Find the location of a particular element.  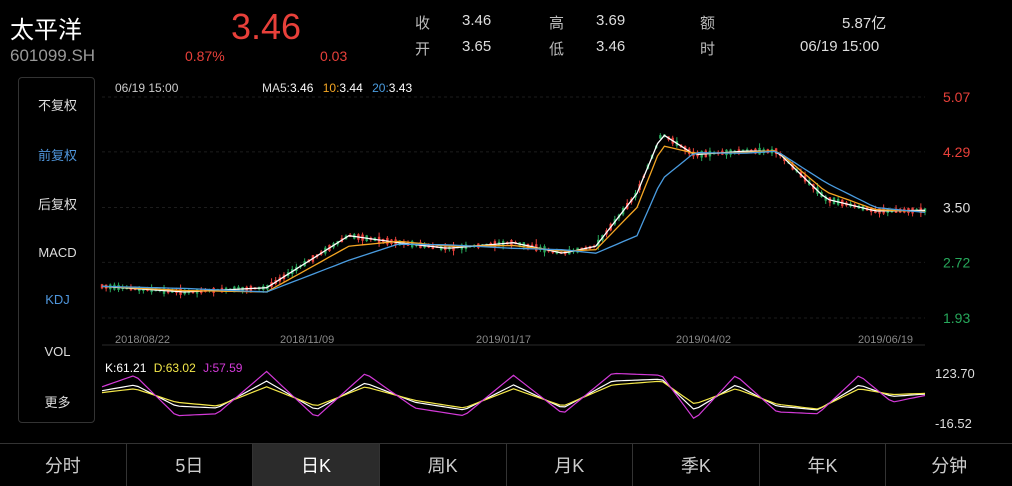

period-tabs: 分时 5日 日K 周K 月K 季K 年K 分钟 is located at coordinates (506, 464).